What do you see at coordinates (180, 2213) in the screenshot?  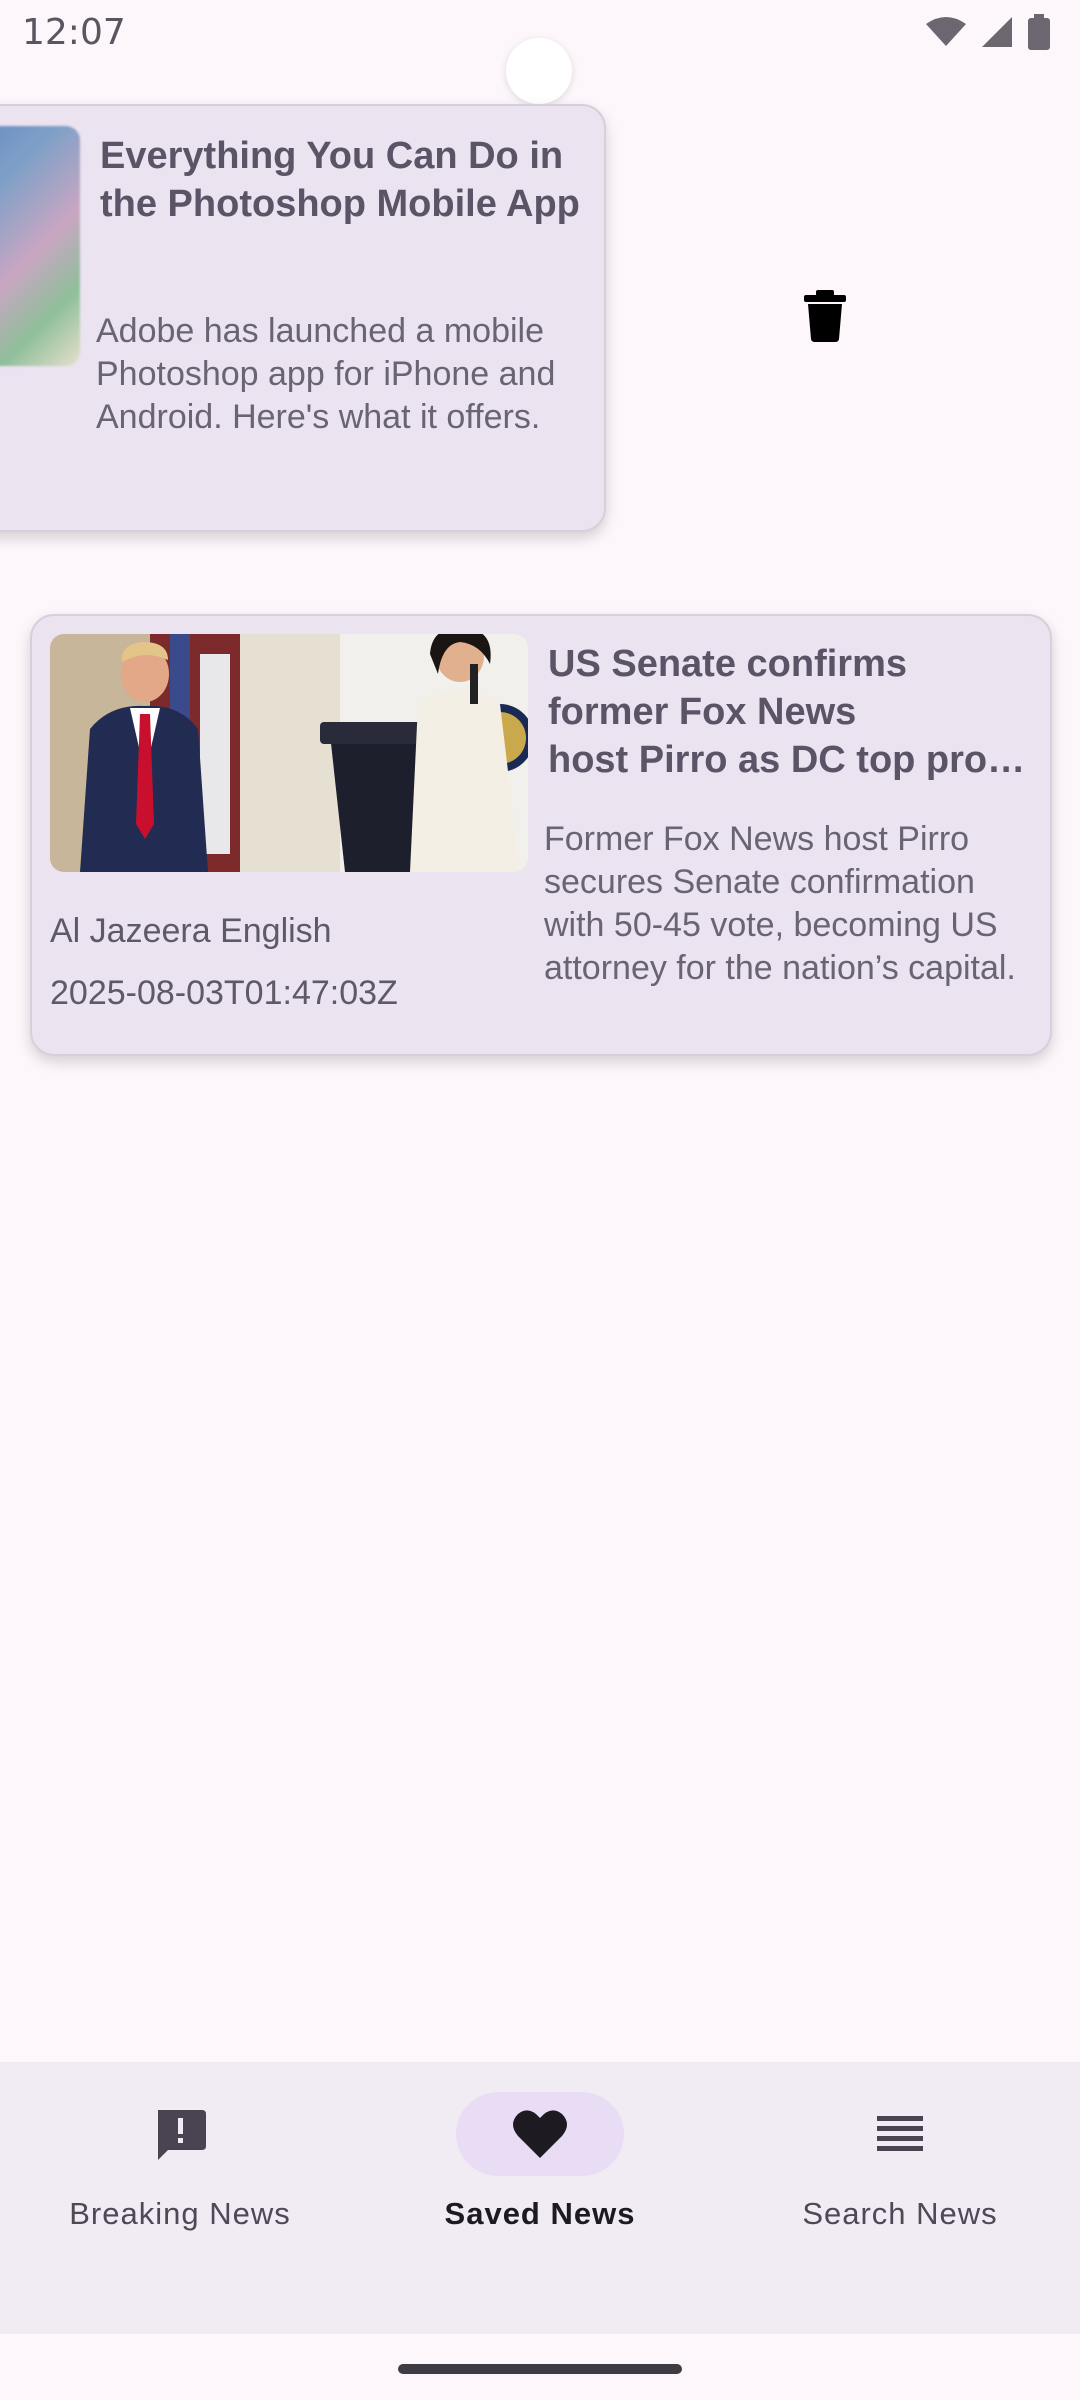 I see `nav-label: Breaking News` at bounding box center [180, 2213].